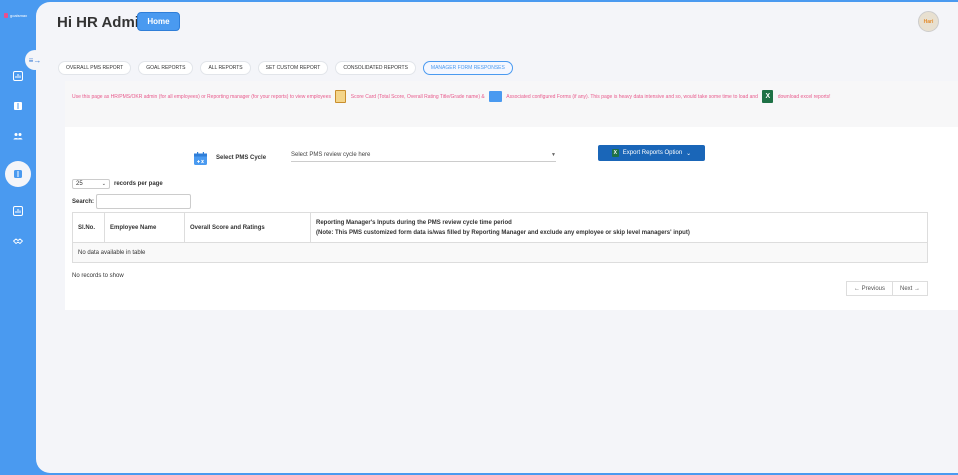 The image size is (958, 475). Describe the element at coordinates (293, 68) in the screenshot. I see `tab-set-custom-report: SET CUSTOM REPORT` at that location.